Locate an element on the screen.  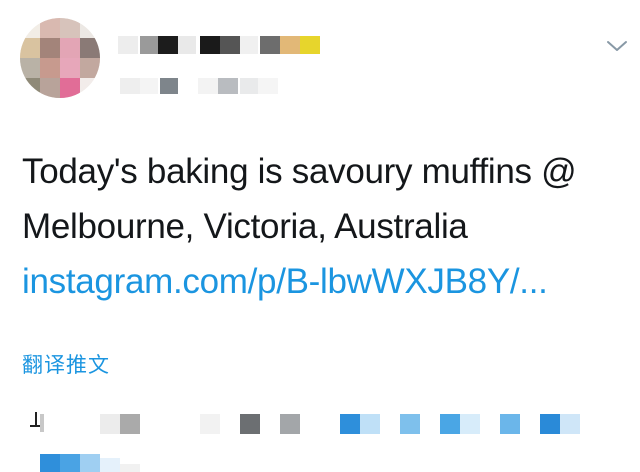
tweet-meta-row is located at coordinates (320, 438).